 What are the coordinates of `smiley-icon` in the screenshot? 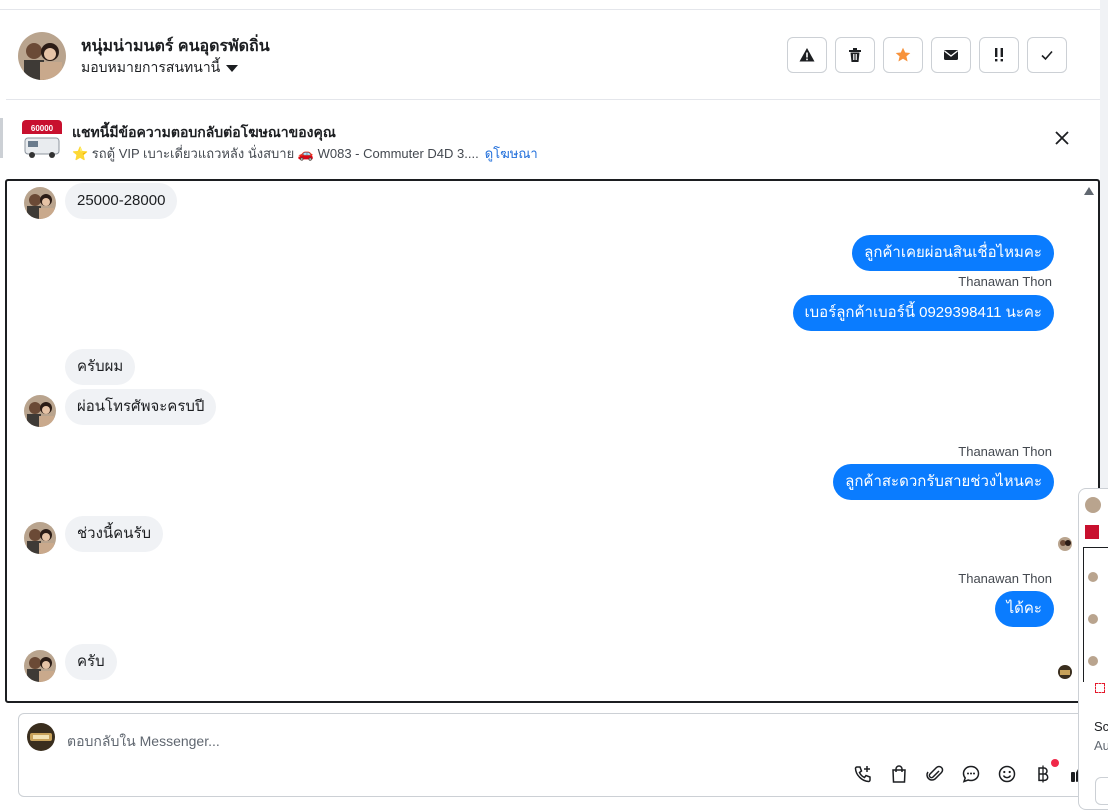 It's located at (1007, 774).